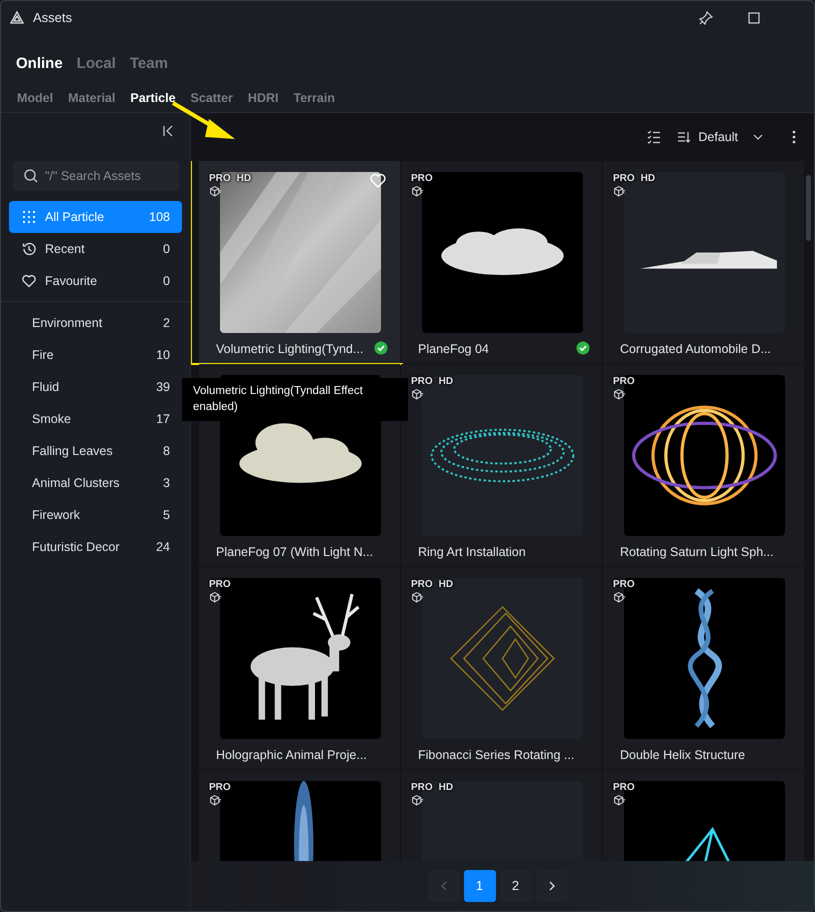 Image resolution: width=815 pixels, height=912 pixels. Describe the element at coordinates (51, 419) in the screenshot. I see `item-label: Smoke` at that location.